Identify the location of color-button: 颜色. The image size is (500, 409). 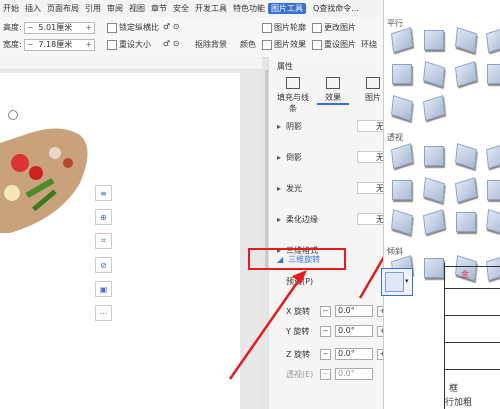
(248, 44).